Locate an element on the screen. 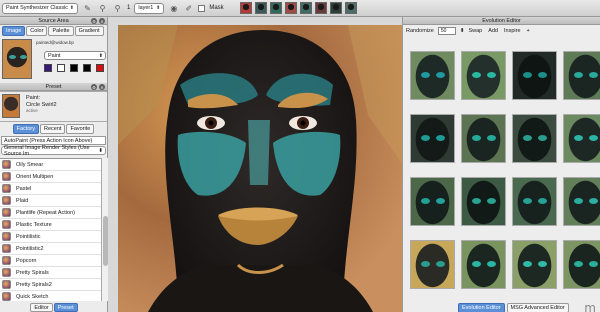  autopaint-label: AutoPaint (Press Action Icon Above) is located at coordinates (48, 140).